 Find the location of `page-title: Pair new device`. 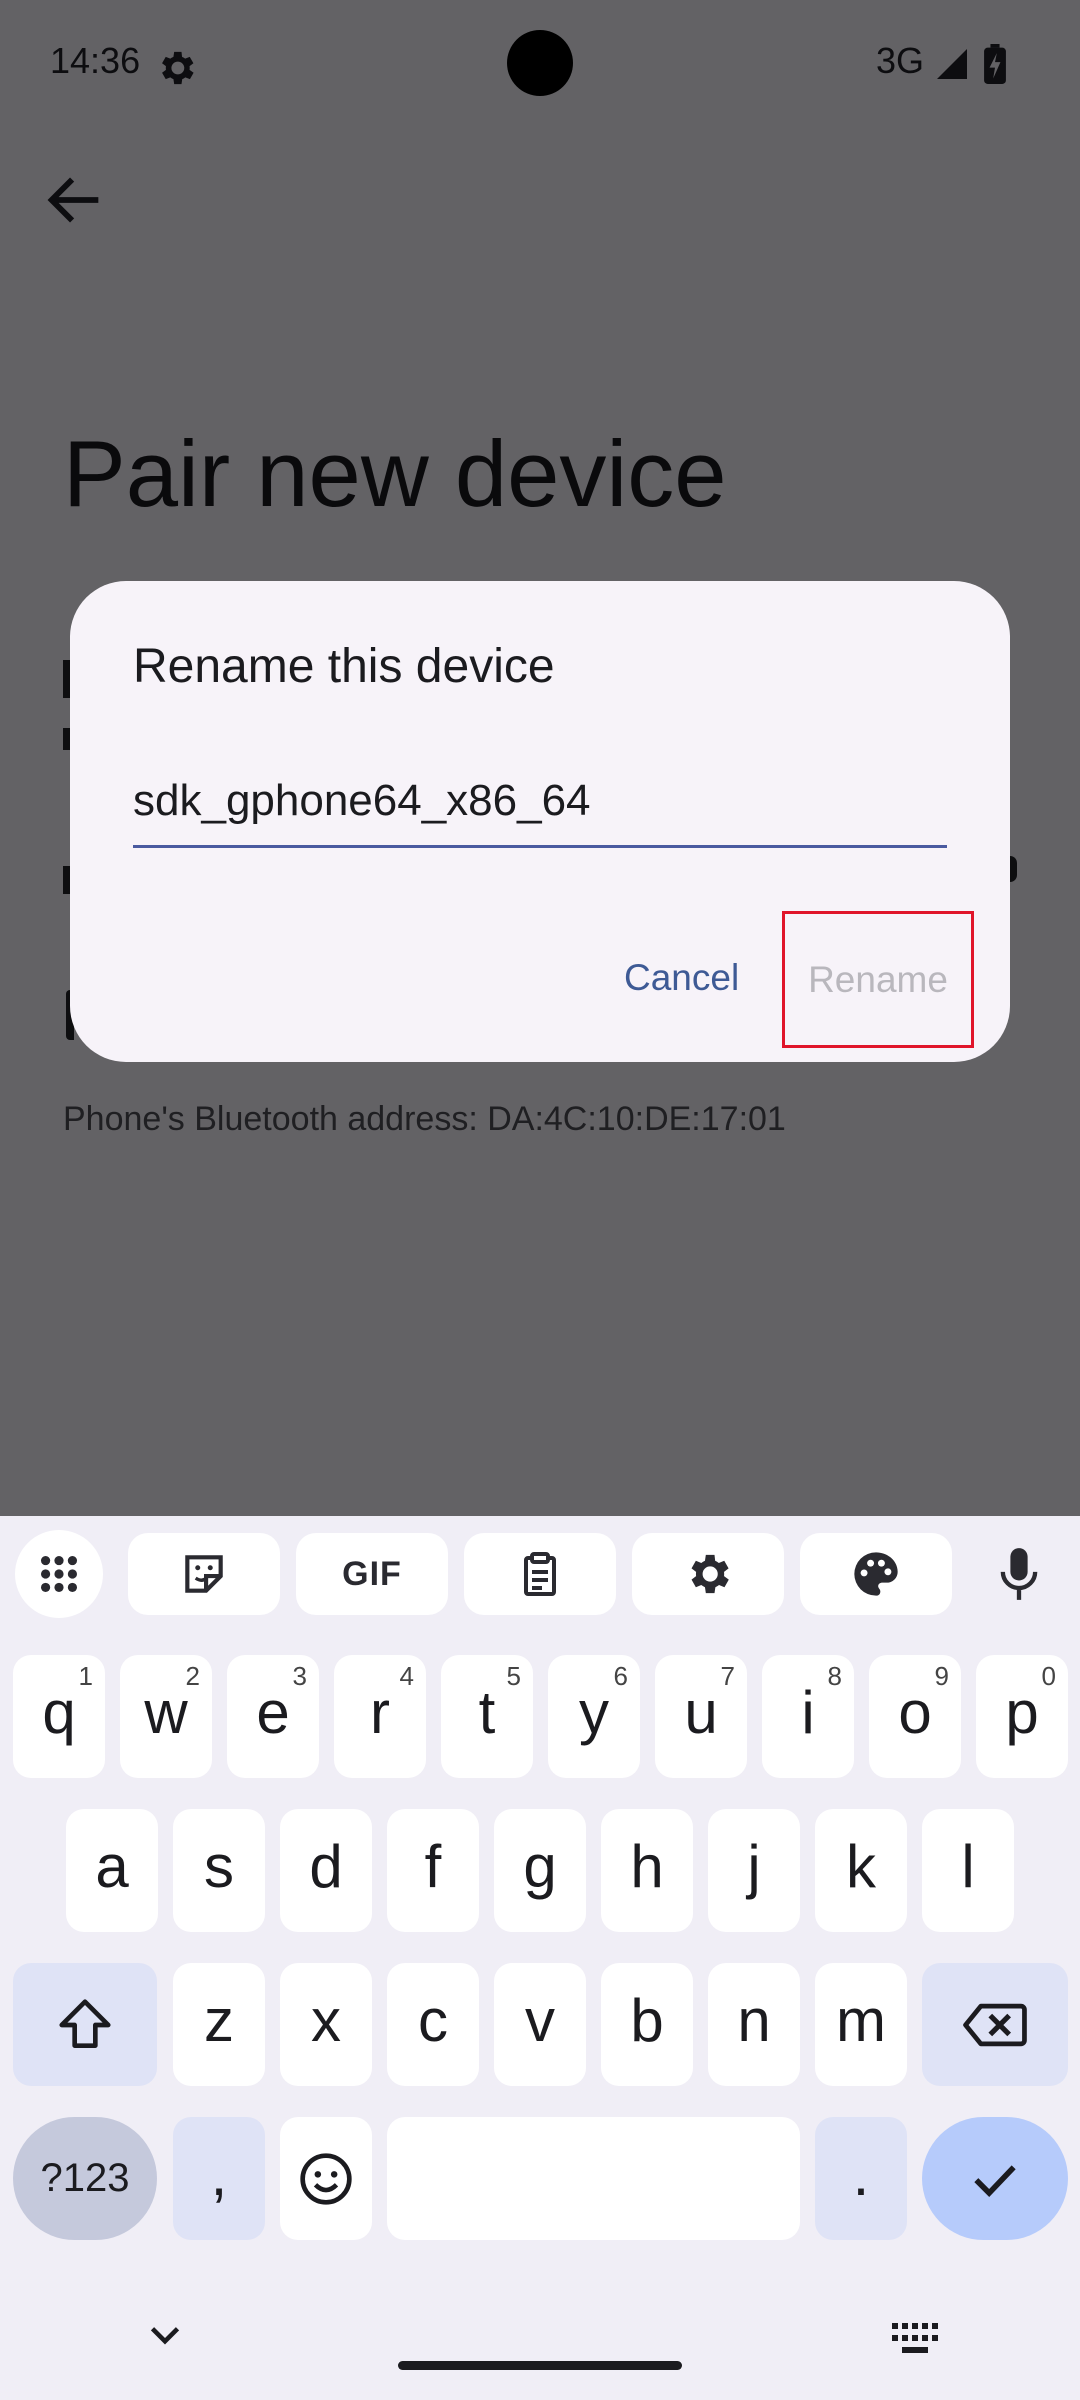

page-title: Pair new device is located at coordinates (395, 473).